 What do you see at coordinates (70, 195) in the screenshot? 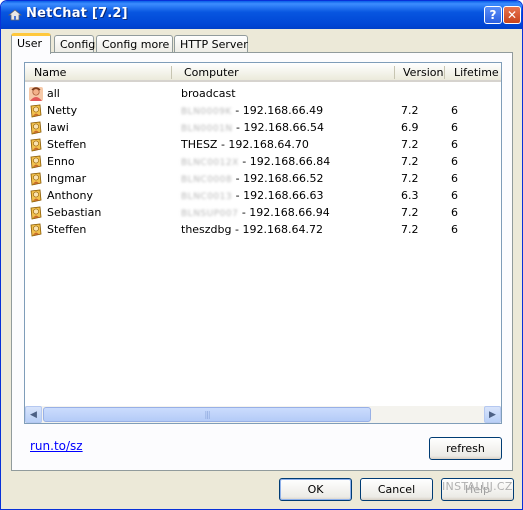
I see `user-name: Anthony` at bounding box center [70, 195].